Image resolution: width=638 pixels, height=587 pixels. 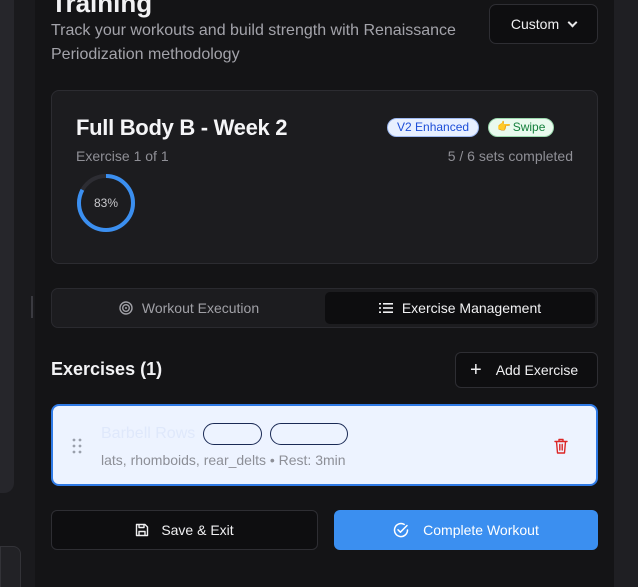 What do you see at coordinates (471, 308) in the screenshot?
I see `tab-label: Exercise Management` at bounding box center [471, 308].